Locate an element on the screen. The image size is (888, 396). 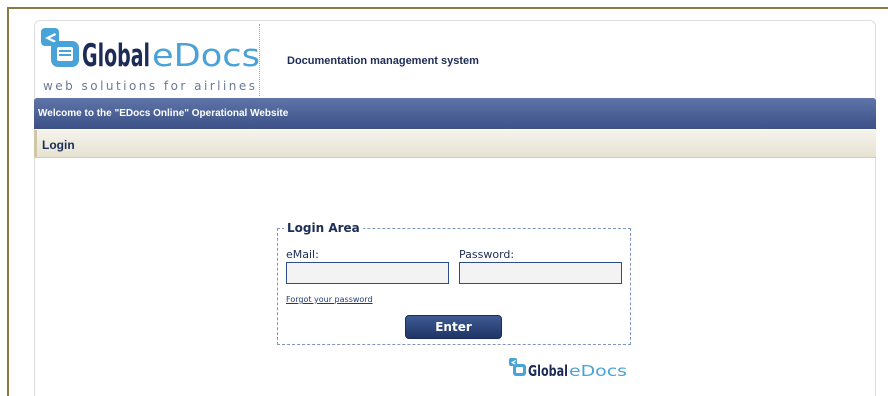
logo-name-bold: Global is located at coordinates (116, 56).